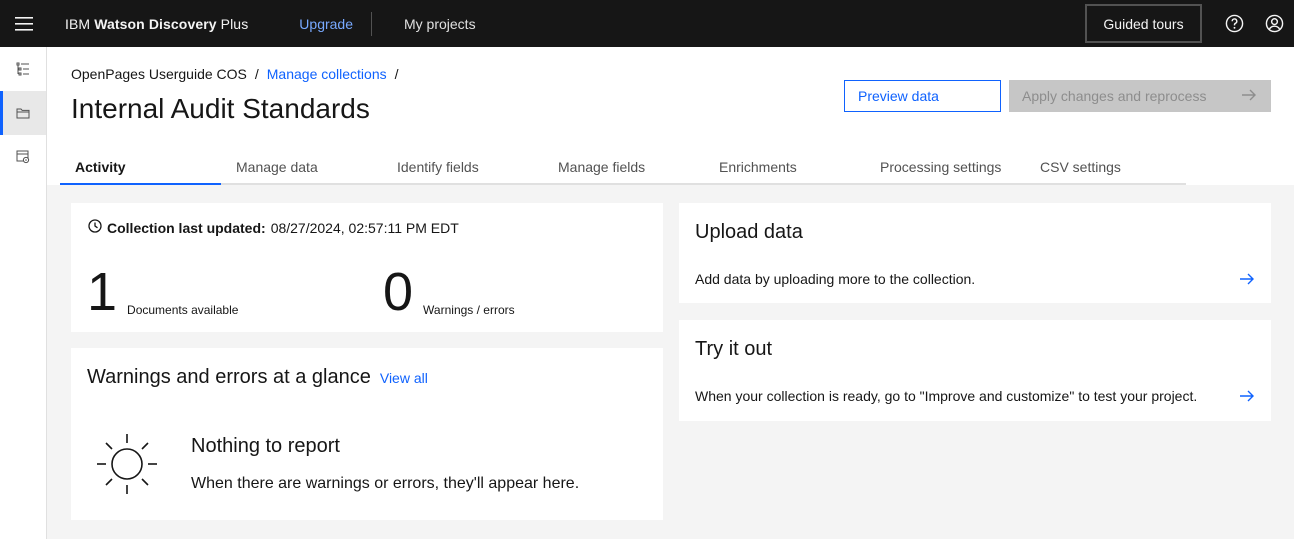 The height and width of the screenshot is (539, 1294). What do you see at coordinates (404, 378) in the screenshot?
I see `view-all-link: View all` at bounding box center [404, 378].